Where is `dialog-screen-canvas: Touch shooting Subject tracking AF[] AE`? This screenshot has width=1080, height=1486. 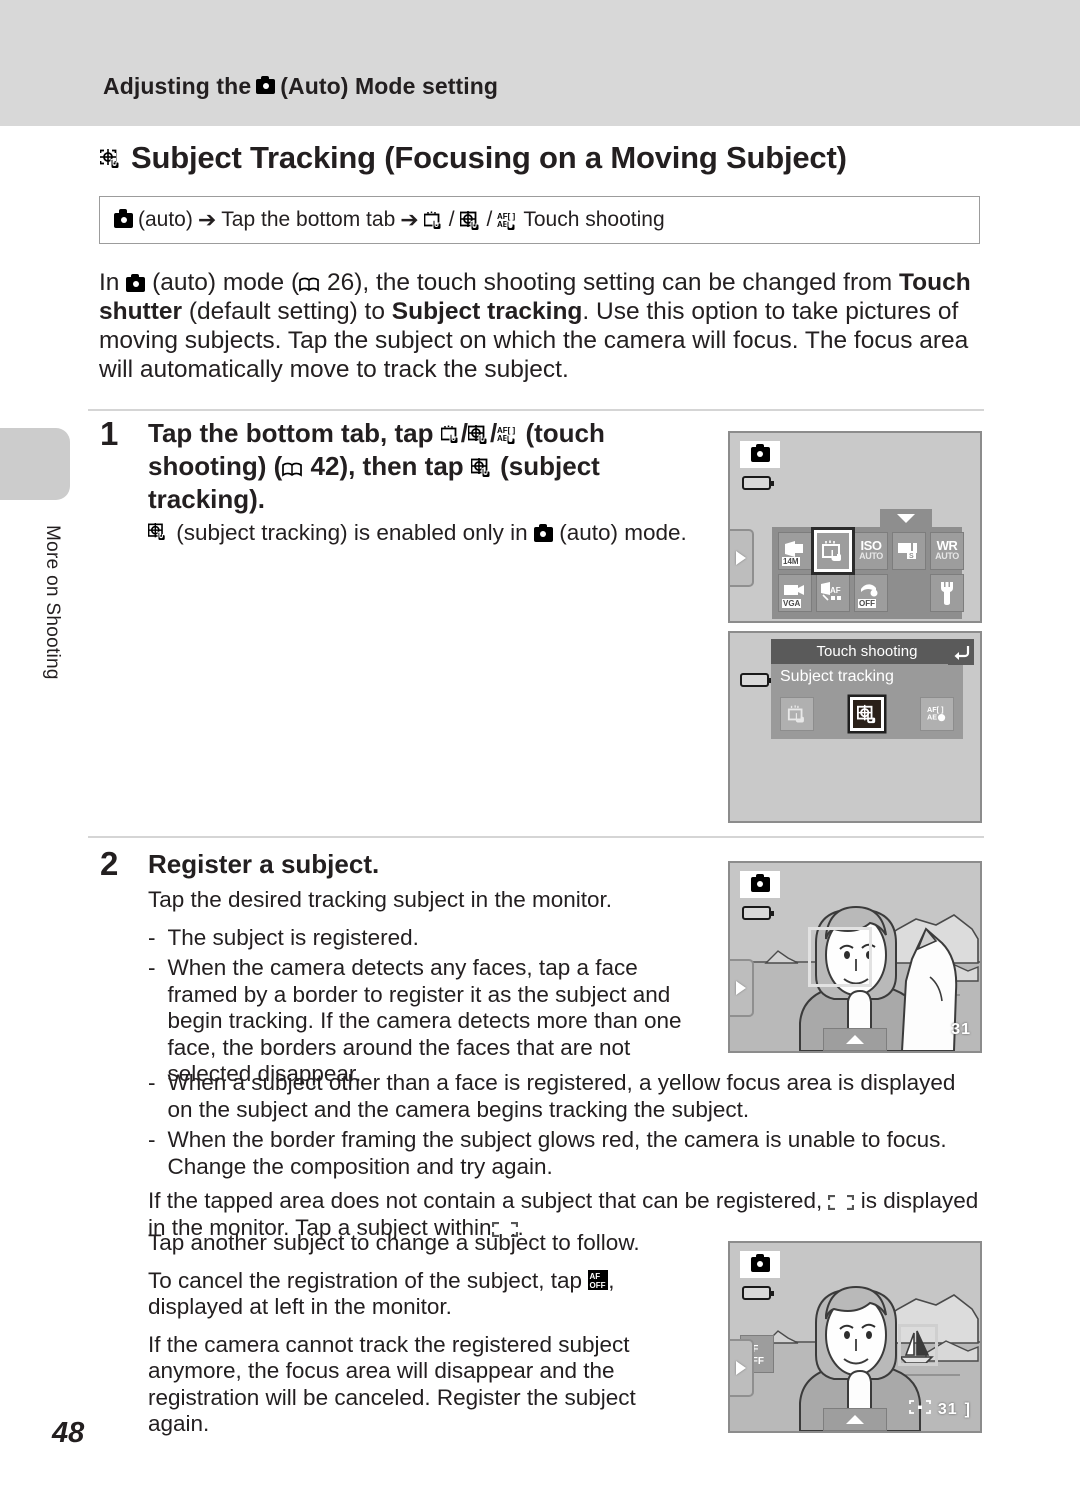 dialog-screen-canvas: Touch shooting Subject tracking AF[] AE is located at coordinates (855, 727).